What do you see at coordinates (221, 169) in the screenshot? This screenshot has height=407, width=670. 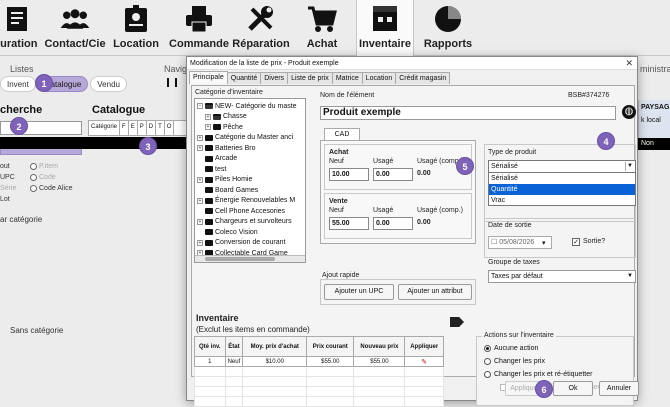 I see `tree-node-label: test` at bounding box center [221, 169].